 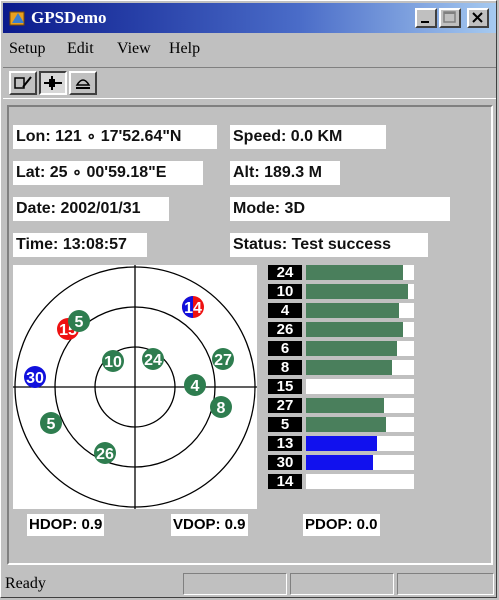 I want to click on satellite-30: 30, so click(x=35, y=377).